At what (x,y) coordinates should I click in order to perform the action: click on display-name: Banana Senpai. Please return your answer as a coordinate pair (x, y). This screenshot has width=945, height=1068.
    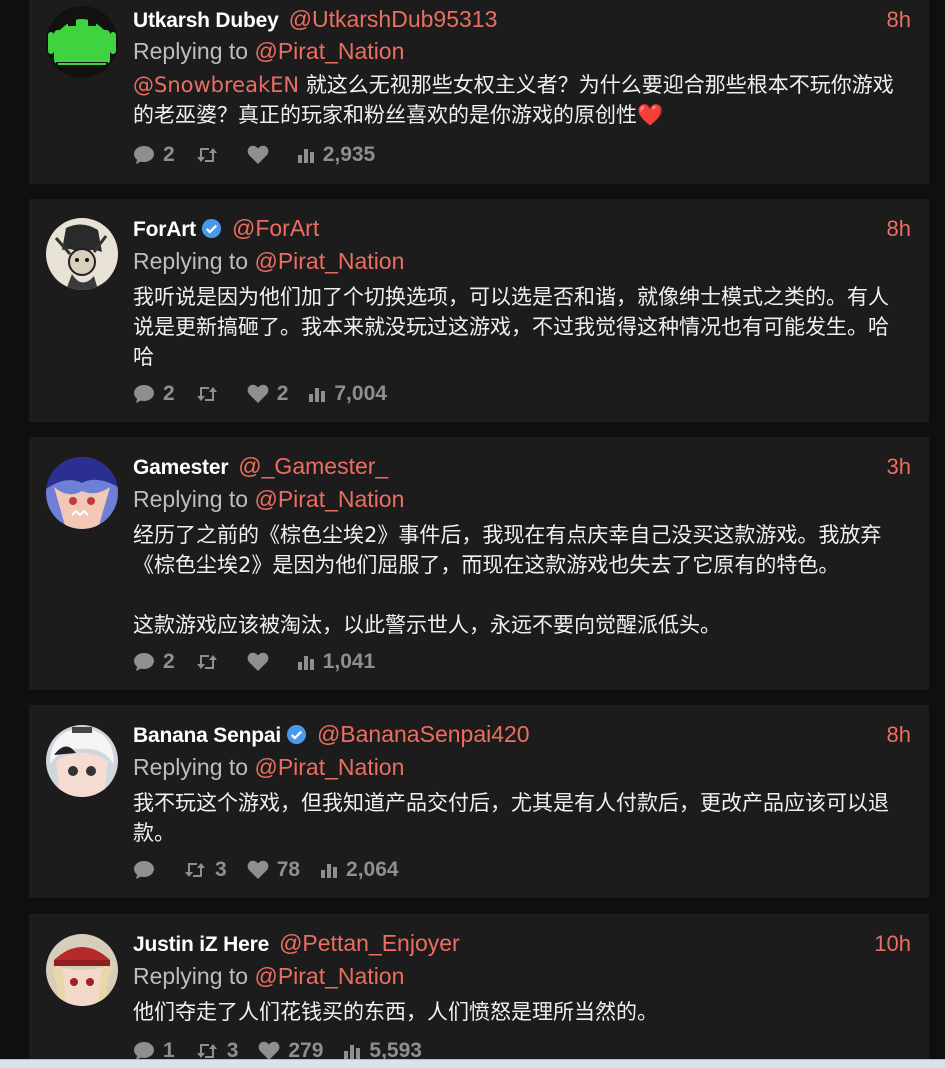
    Looking at the image, I should click on (207, 736).